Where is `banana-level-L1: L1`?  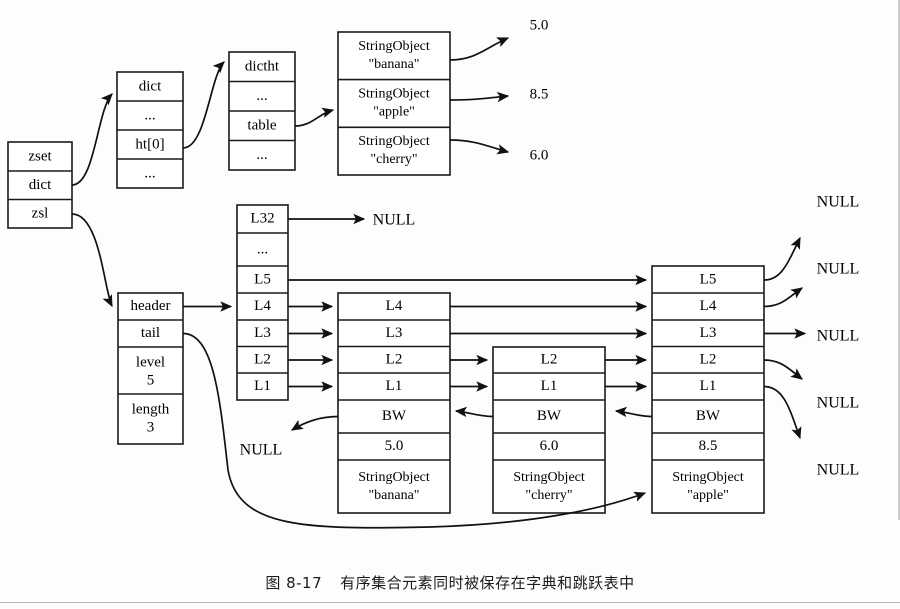
banana-level-L1: L1 is located at coordinates (394, 386).